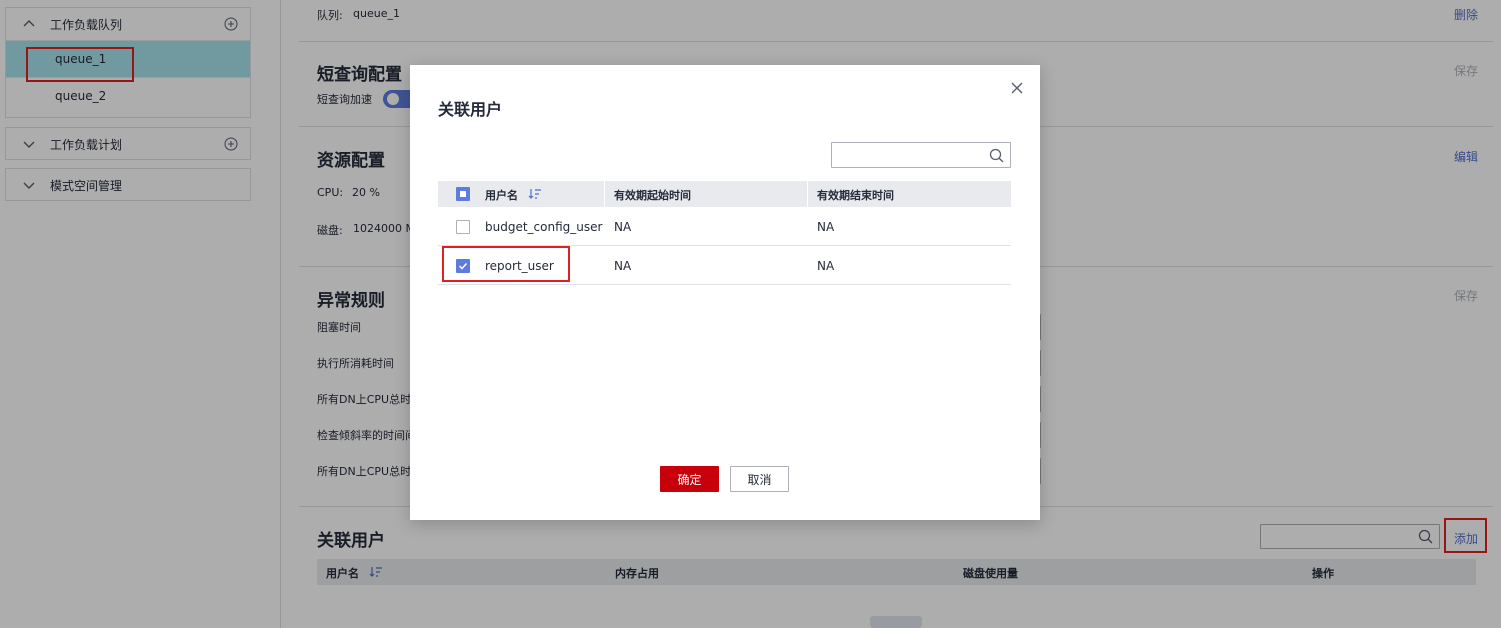  I want to click on column-header-end-time: 有效期结束时间, so click(855, 195).